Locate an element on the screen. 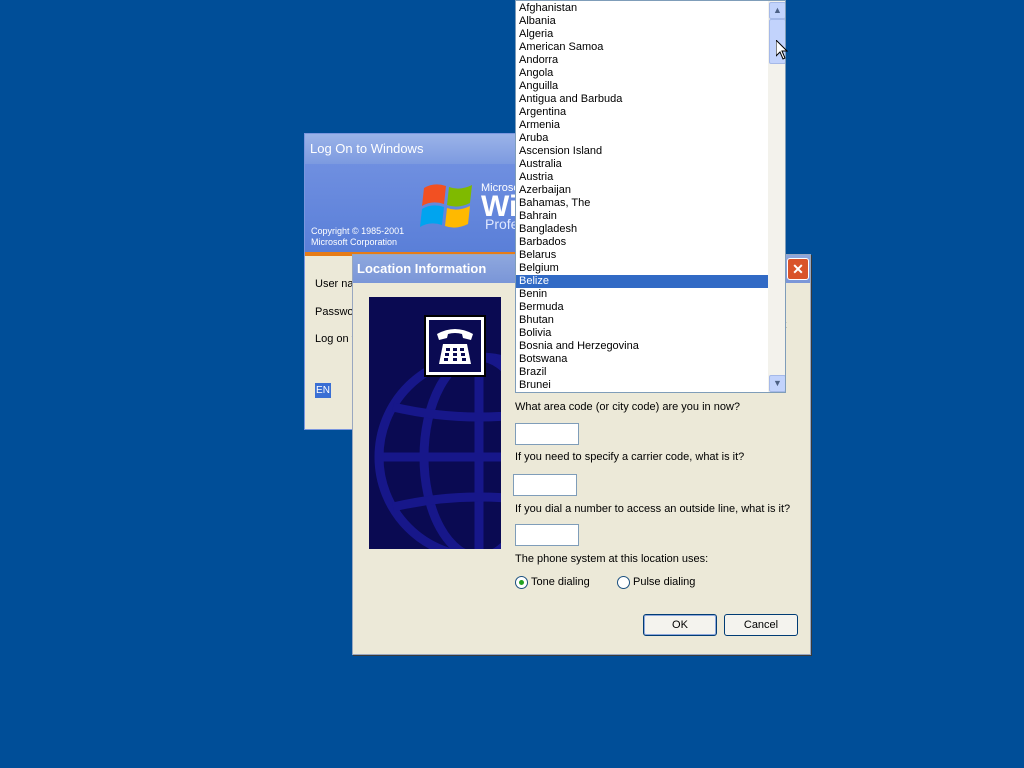 Image resolution: width=1024 pixels, height=768 pixels. country-option: Albania is located at coordinates (642, 21).